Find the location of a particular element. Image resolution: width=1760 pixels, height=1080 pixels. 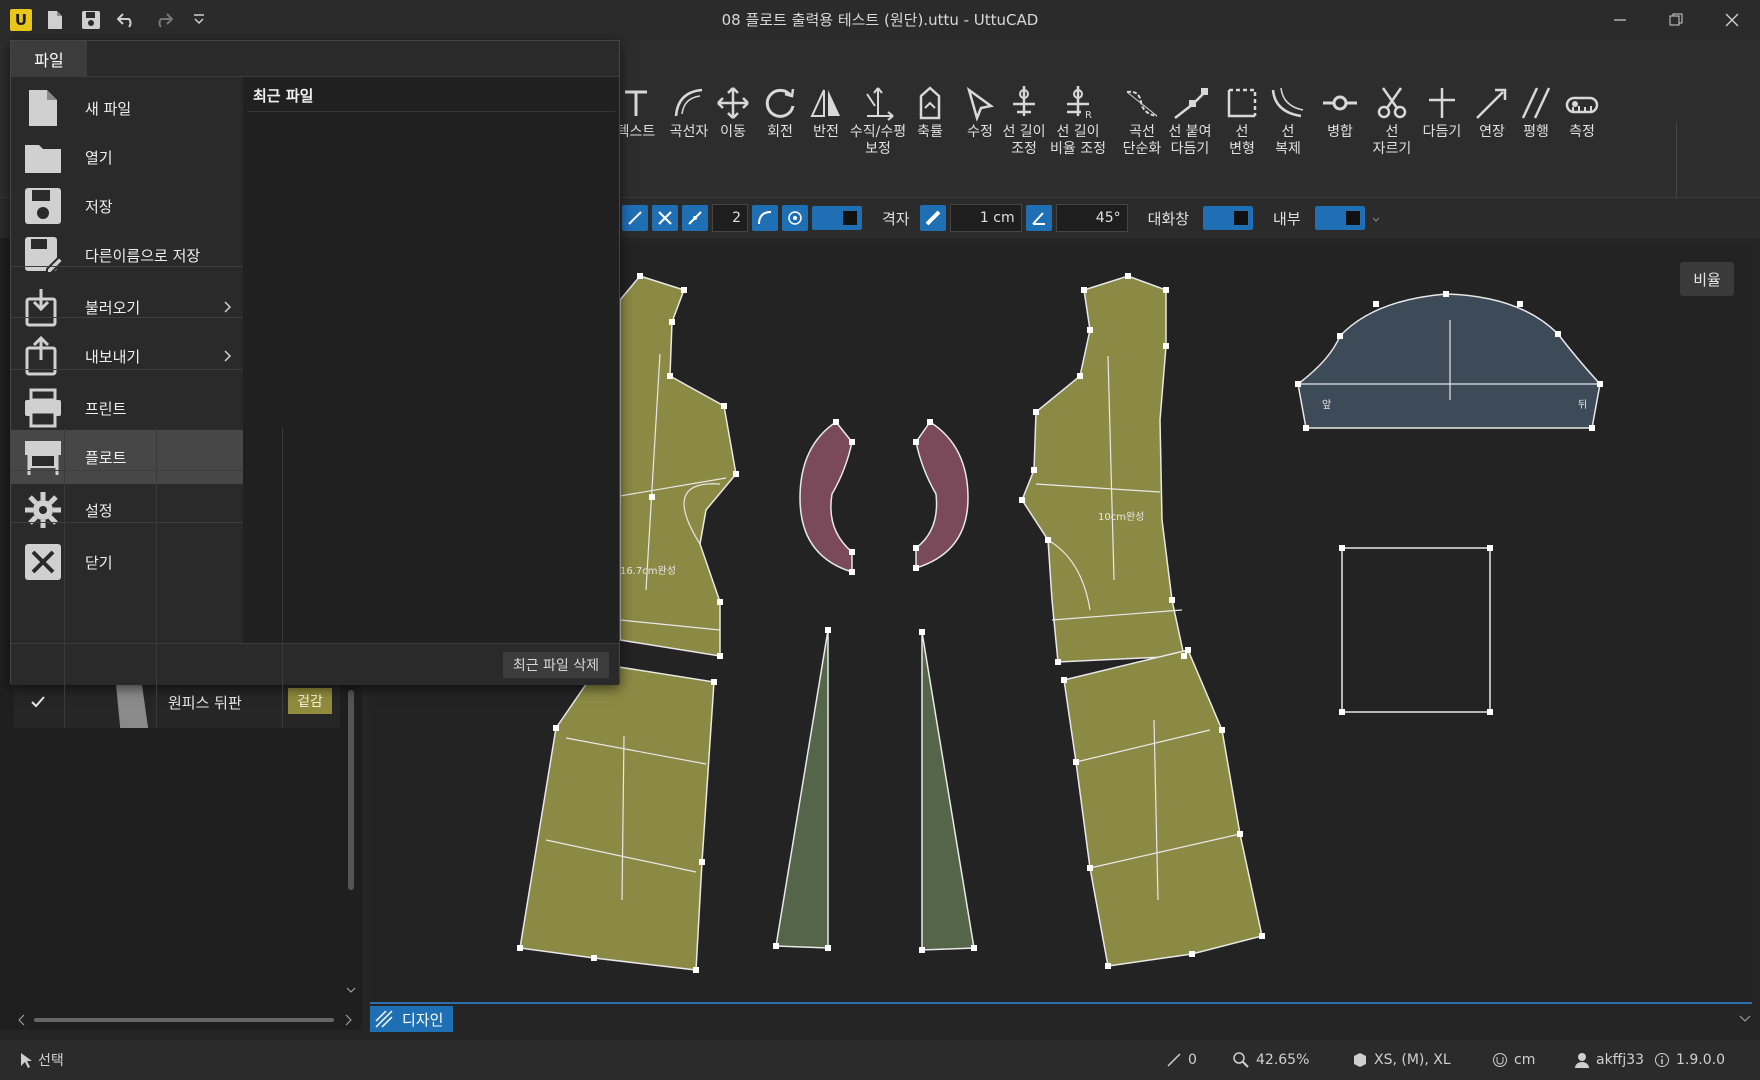

scroll-left-icon is located at coordinates (21, 1020).